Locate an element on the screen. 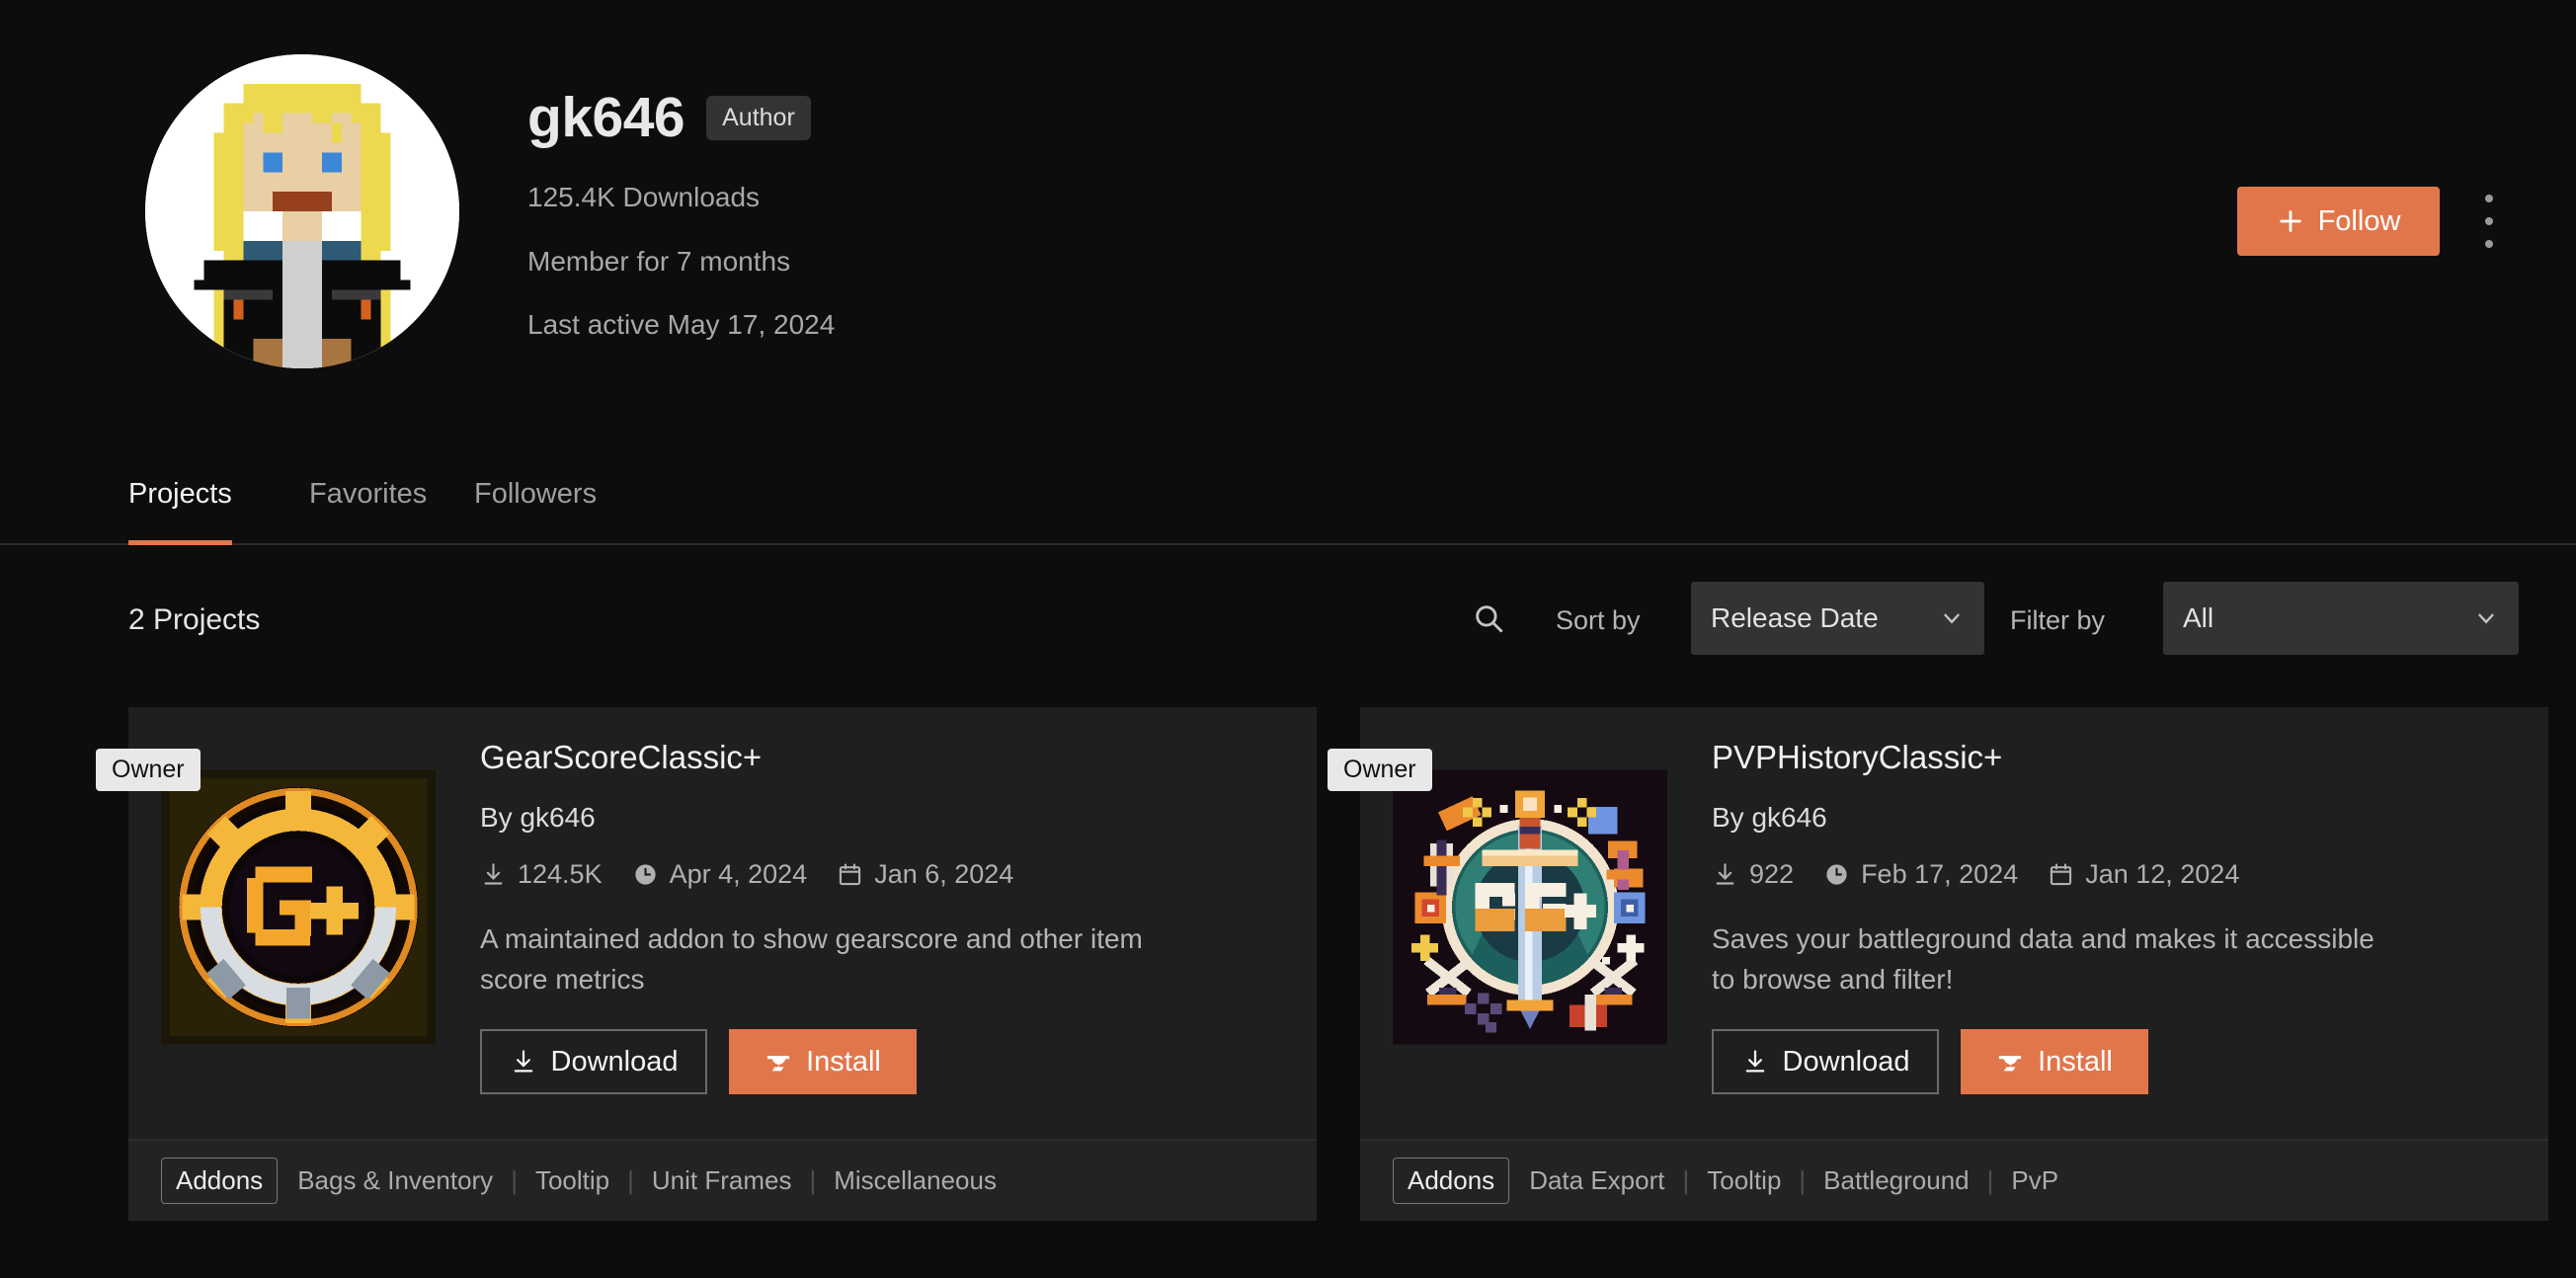 The height and width of the screenshot is (1278, 2576). tag-item: Data Export is located at coordinates (1596, 1180).